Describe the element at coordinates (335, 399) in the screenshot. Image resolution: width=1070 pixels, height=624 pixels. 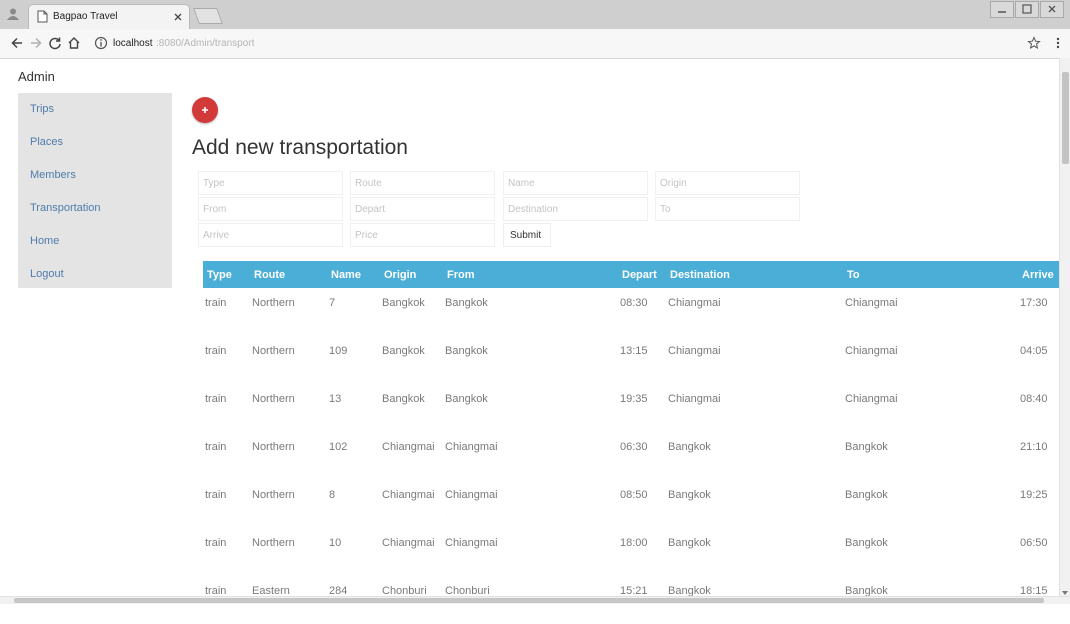
I see `cell-name: 13` at that location.